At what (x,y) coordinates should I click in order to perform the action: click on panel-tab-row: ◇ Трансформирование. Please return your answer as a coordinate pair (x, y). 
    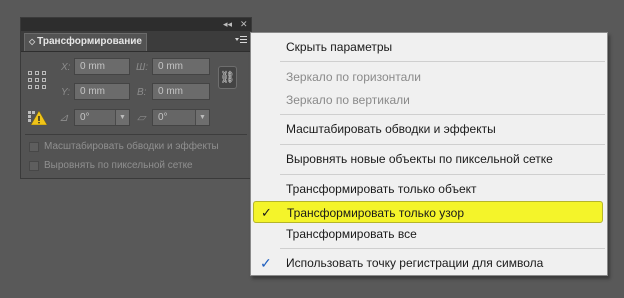
    Looking at the image, I should click on (136, 41).